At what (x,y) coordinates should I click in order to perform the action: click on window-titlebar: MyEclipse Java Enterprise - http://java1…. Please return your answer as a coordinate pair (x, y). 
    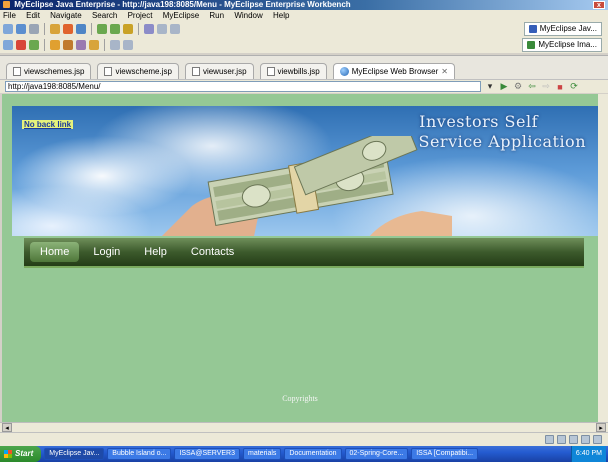
    Looking at the image, I should click on (304, 5).